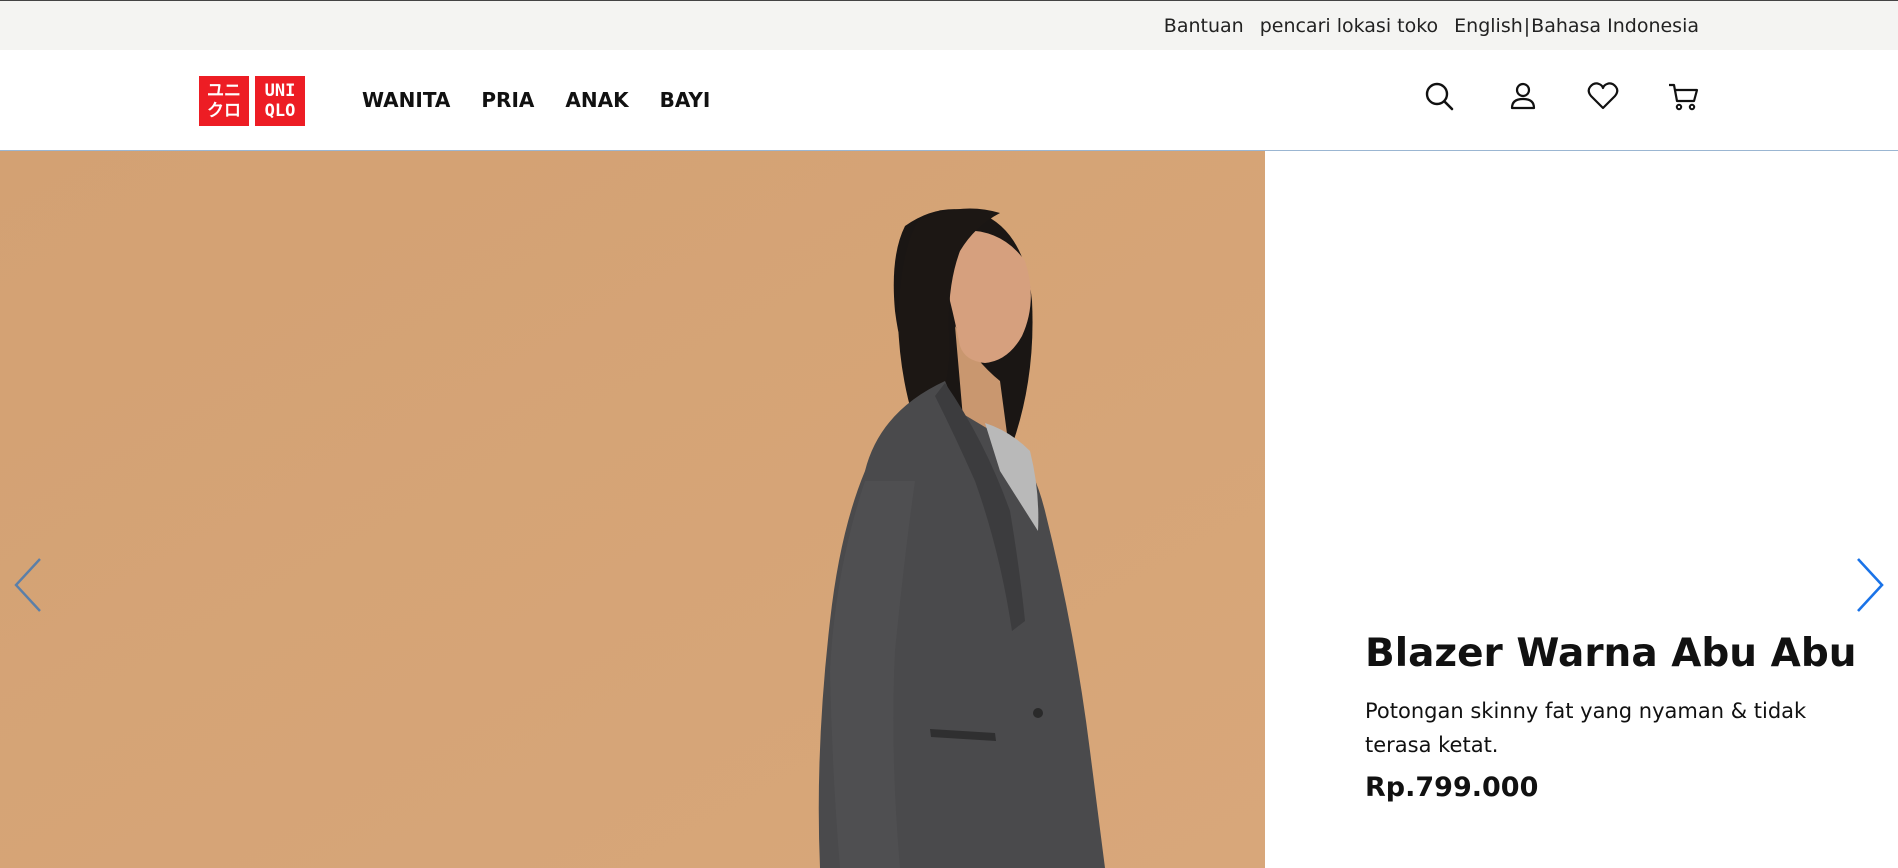  Describe the element at coordinates (1488, 26) in the screenshot. I see `language-english-link: English` at that location.